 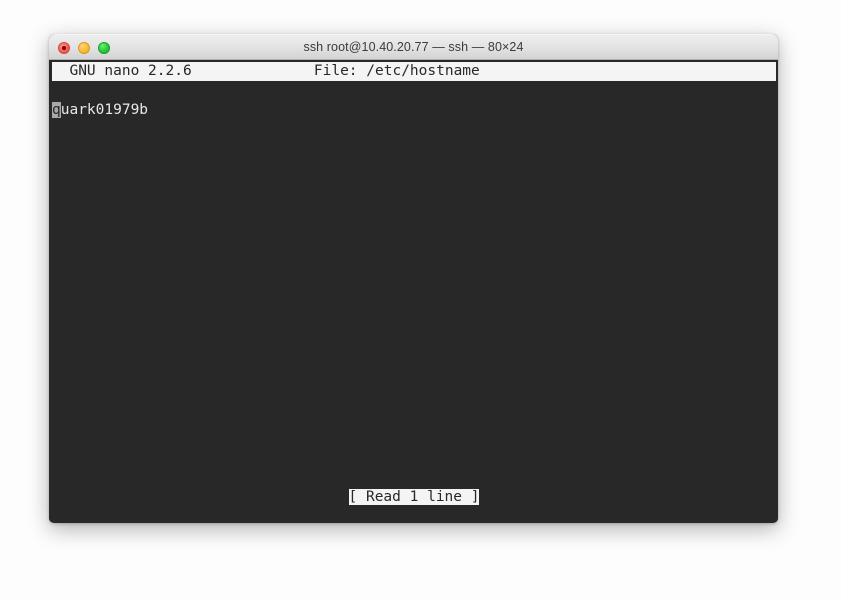 I want to click on editor-blank-row, so click(x=414, y=90).